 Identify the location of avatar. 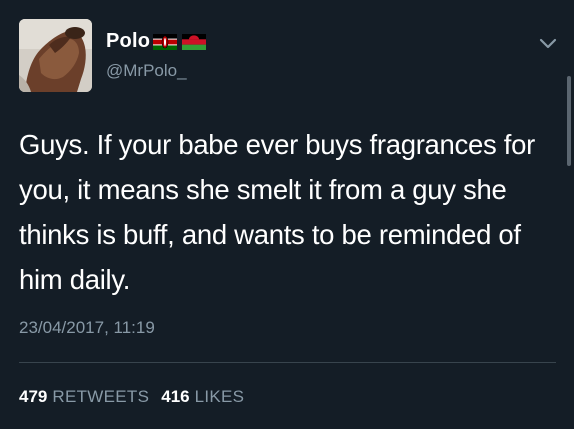
(55, 55).